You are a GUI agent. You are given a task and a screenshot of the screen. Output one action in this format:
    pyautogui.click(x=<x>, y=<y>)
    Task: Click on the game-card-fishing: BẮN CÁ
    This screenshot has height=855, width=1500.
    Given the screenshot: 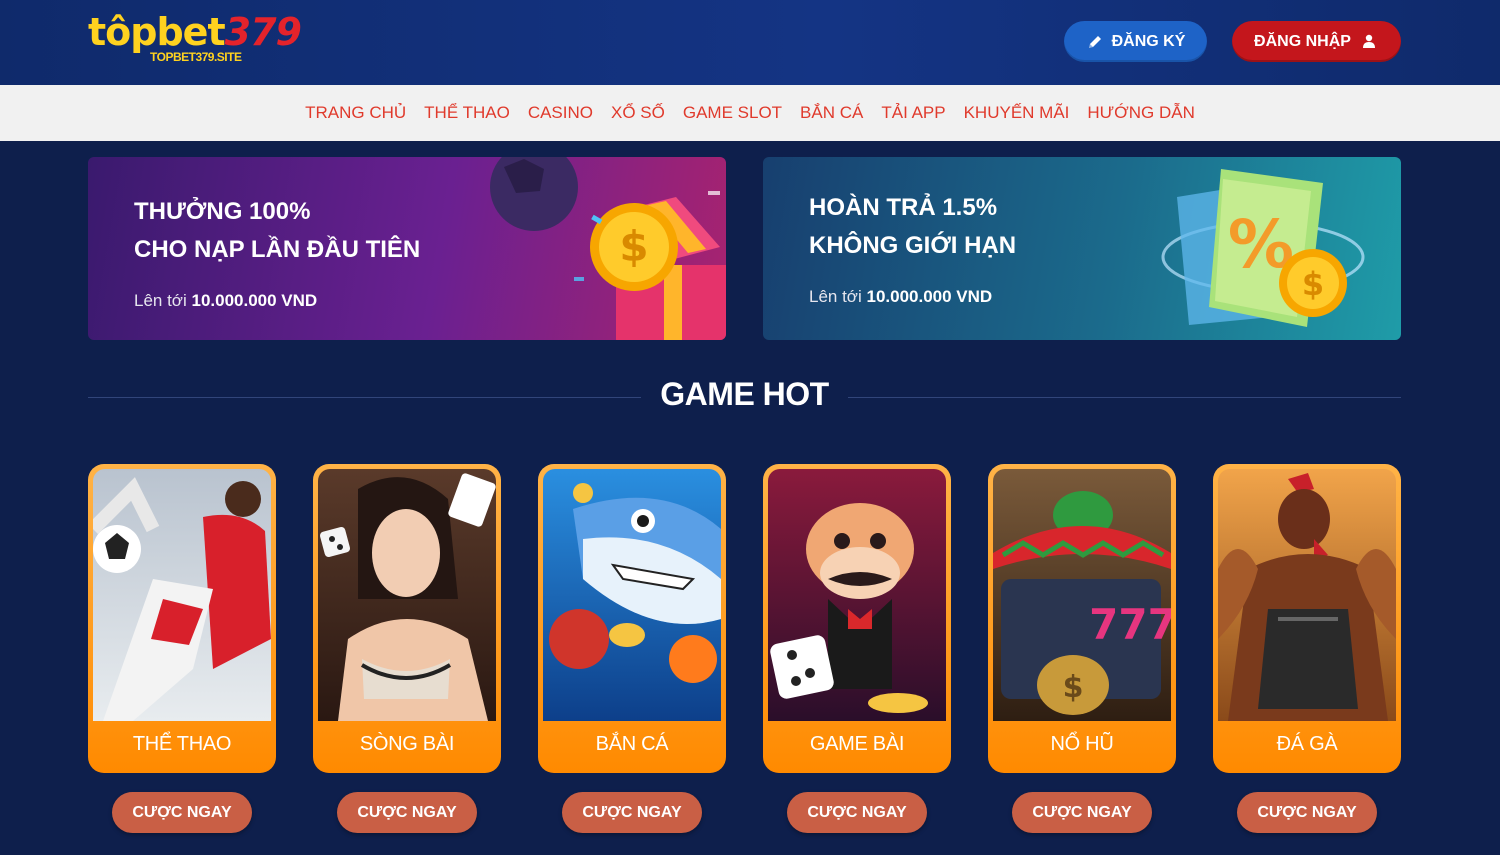 What is the action you would take?
    pyautogui.click(x=632, y=618)
    